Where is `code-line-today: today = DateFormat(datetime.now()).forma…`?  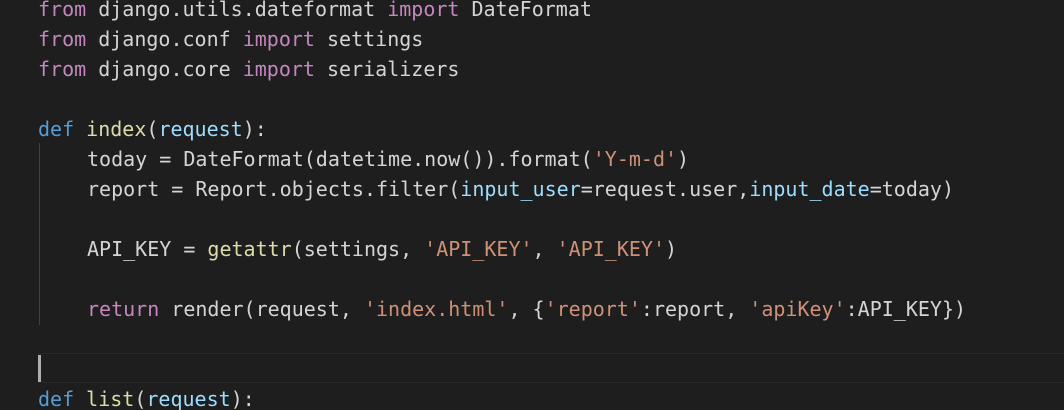
code-line-today: today = DateFormat(datetime.now()).forma… is located at coordinates (388, 159).